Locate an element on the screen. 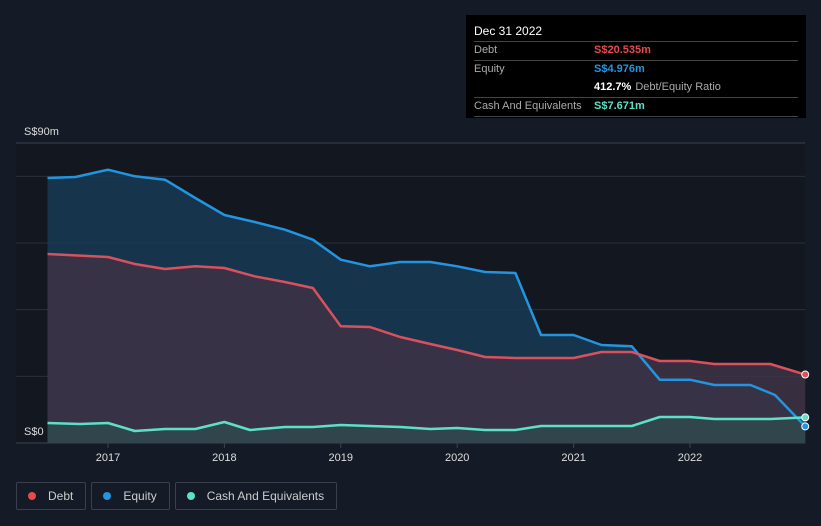  cash-dot-icon is located at coordinates (190, 496).